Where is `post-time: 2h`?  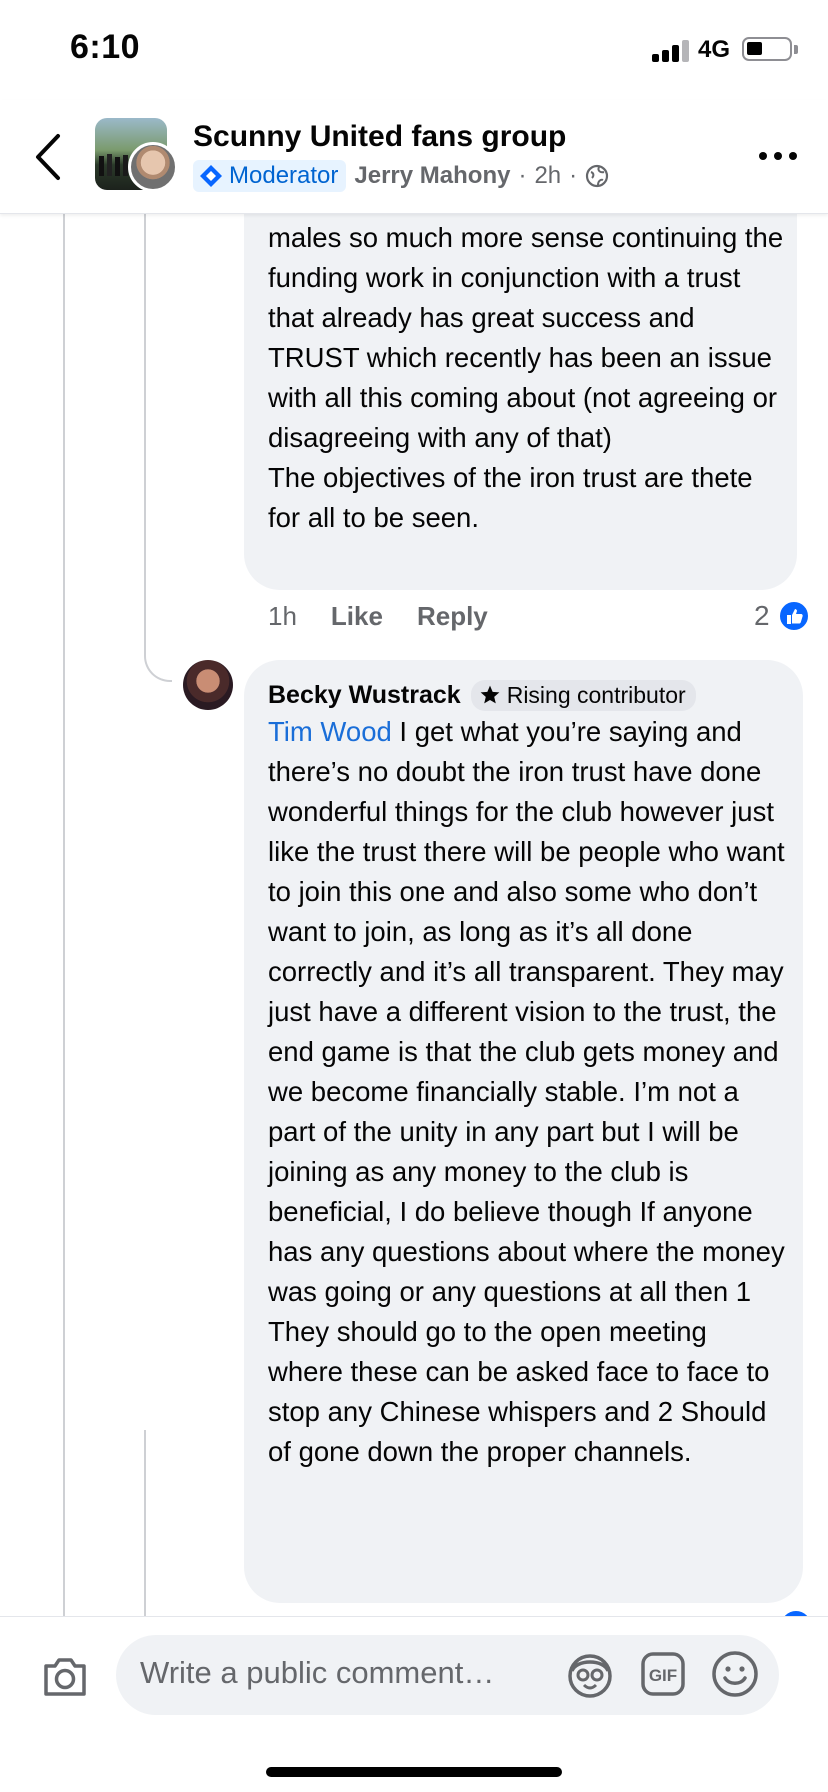
post-time: 2h is located at coordinates (547, 176).